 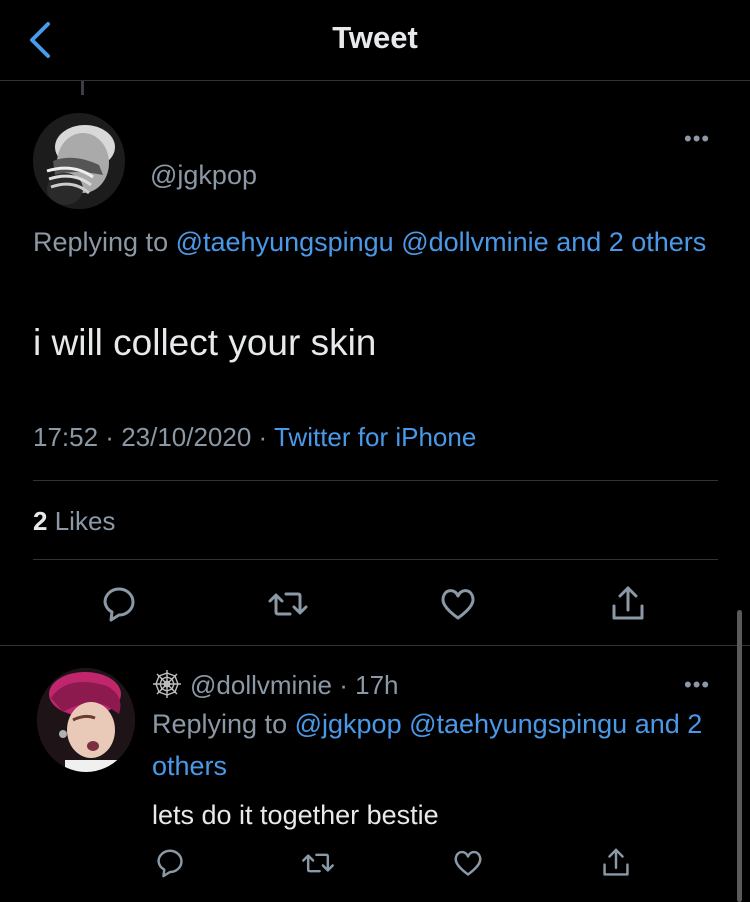 I want to click on reply-header: @dollvminie · 17h, so click(x=275, y=685).